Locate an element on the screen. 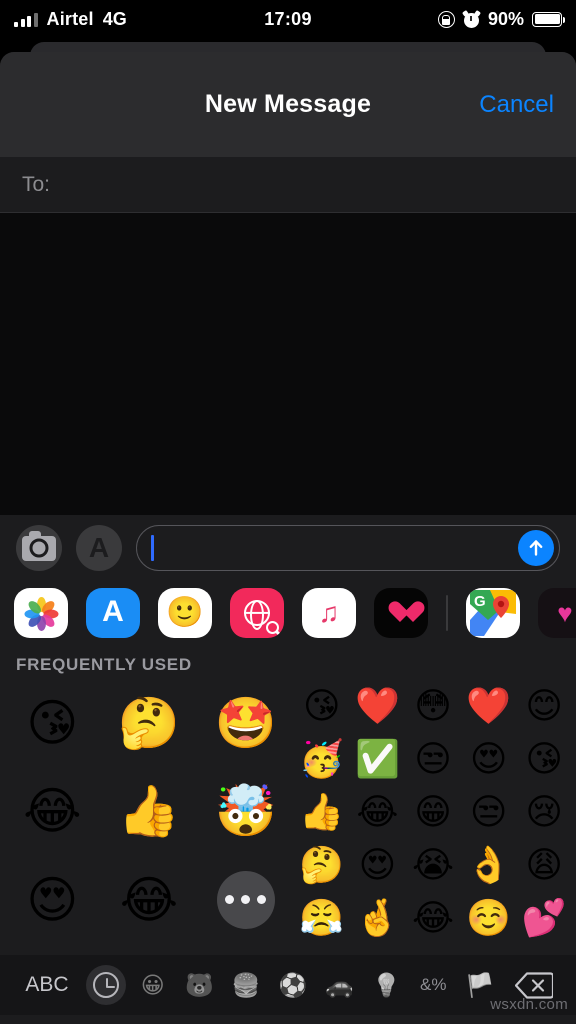 Image resolution: width=576 pixels, height=1024 pixels. emoji-face-steam: 😤 is located at coordinates (322, 917).